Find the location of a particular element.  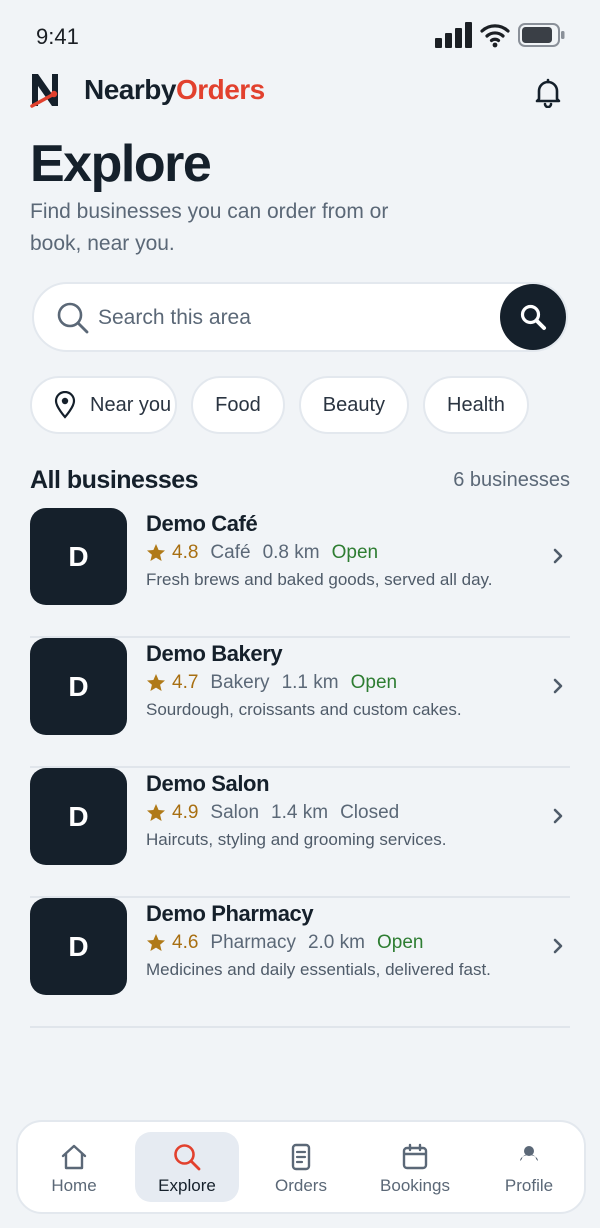

location-pin-icon is located at coordinates (65, 405).